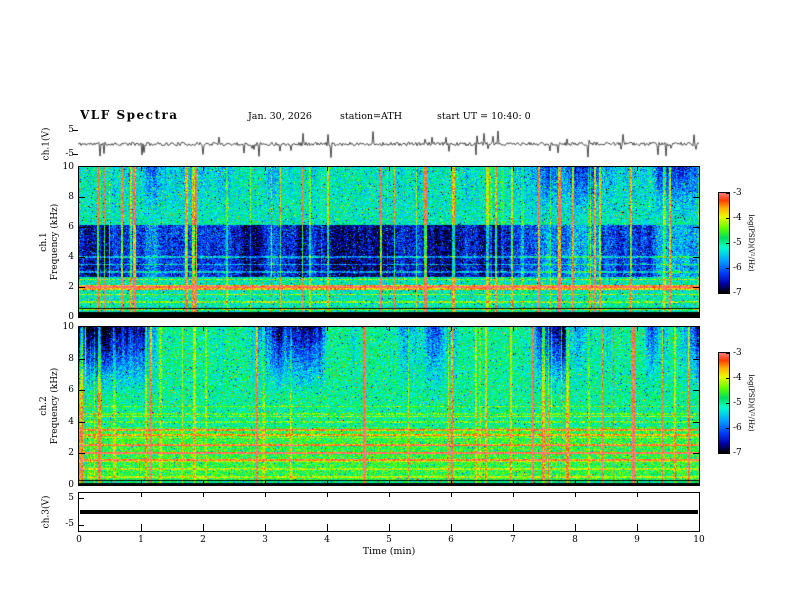  Describe the element at coordinates (280, 116) in the screenshot. I see `figure-date: Jan. 30, 2026` at that location.